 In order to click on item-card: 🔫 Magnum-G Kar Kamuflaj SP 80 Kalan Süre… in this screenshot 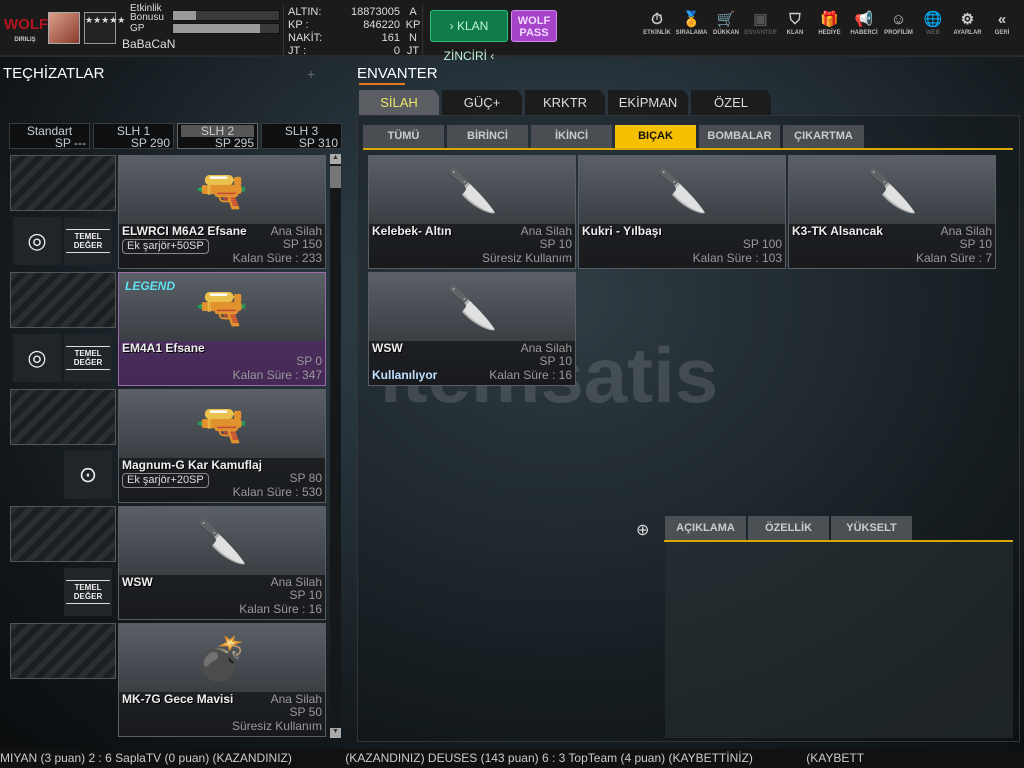, I will do `click(222, 446)`.